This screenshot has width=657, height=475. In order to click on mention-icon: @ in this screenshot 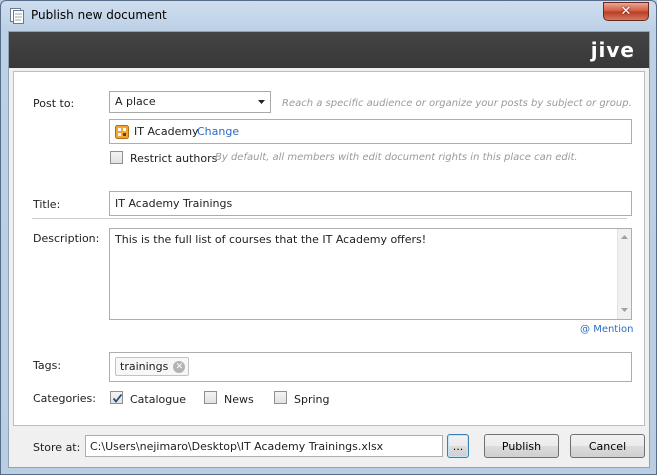, I will do `click(585, 329)`.